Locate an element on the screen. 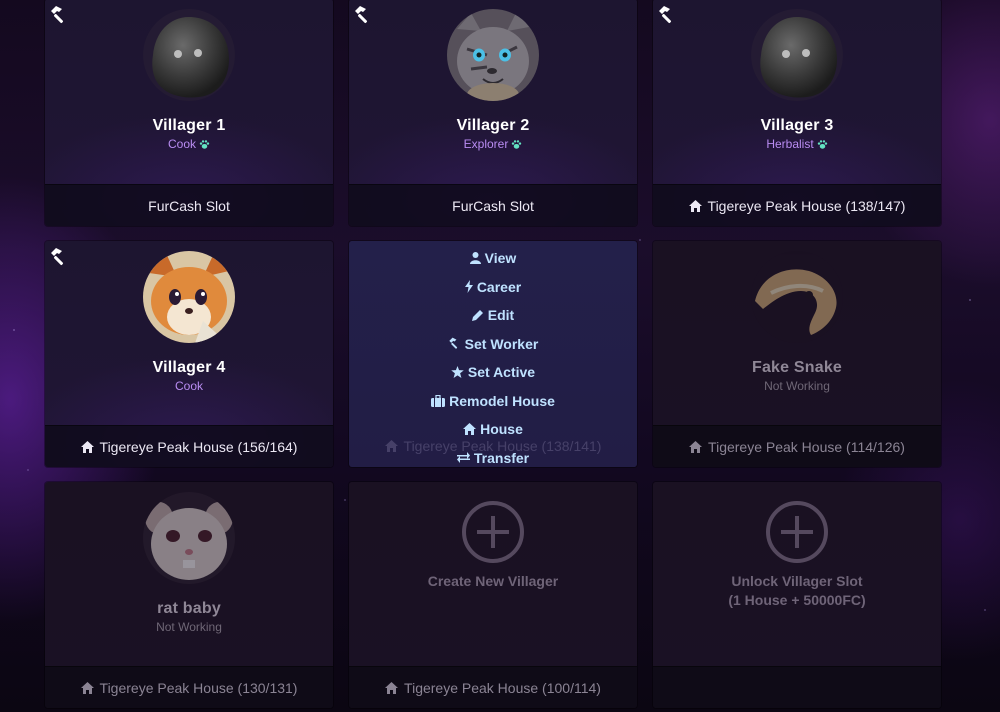 The image size is (1000, 712). footer-label: Tigereye Peak House (156/164) is located at coordinates (198, 446).